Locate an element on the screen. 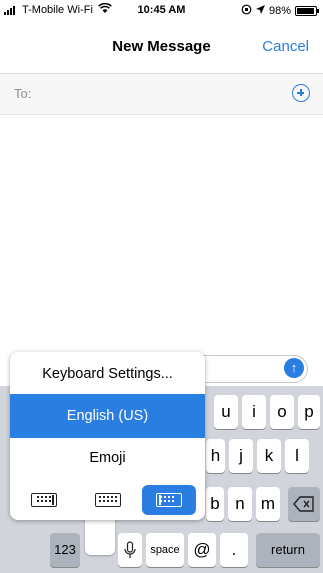  emoji-item: Emoji is located at coordinates (107, 458).